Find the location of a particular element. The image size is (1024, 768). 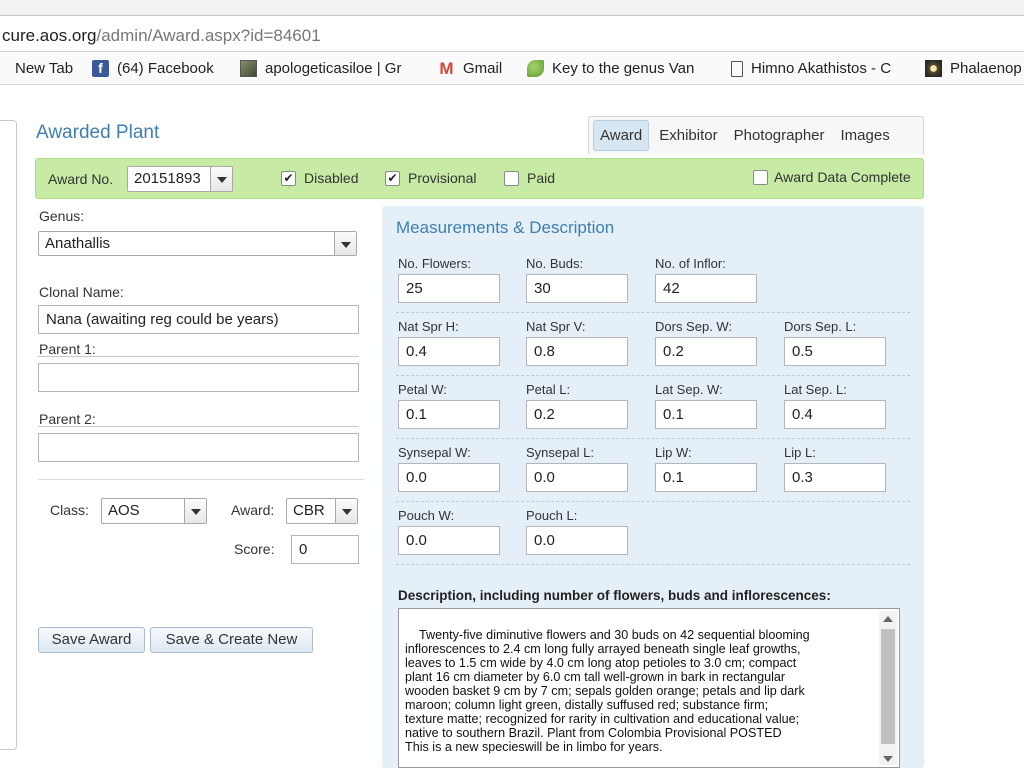

parent2-label: Parent 2: is located at coordinates (67, 419).